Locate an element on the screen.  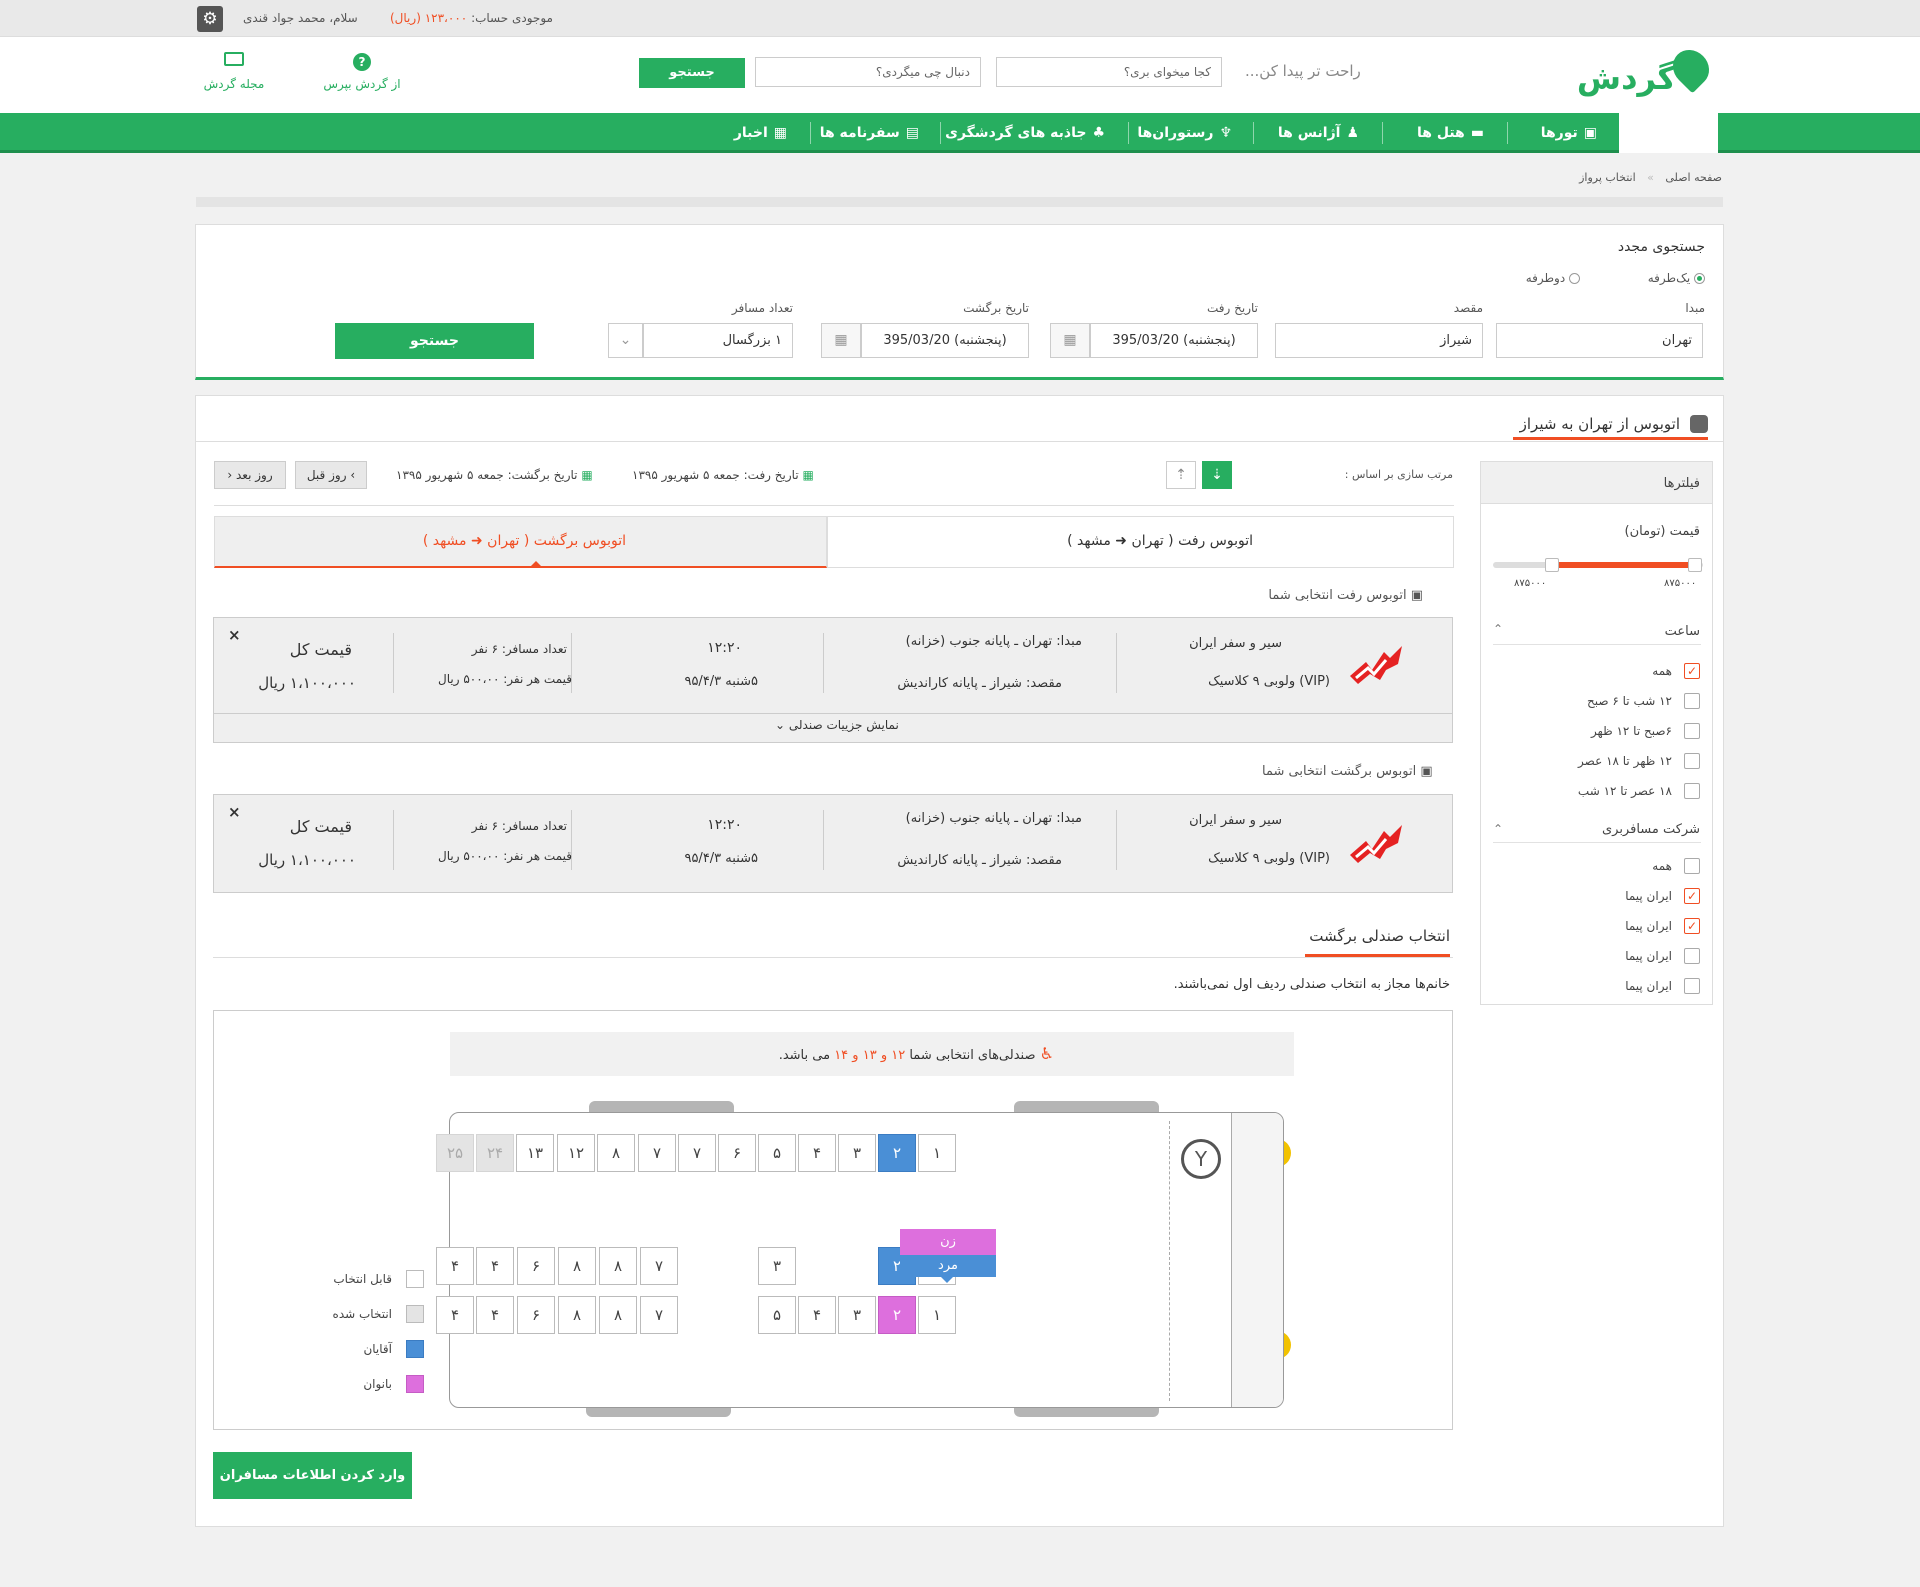
oneway-radio: یک‌طرفه is located at coordinates (1676, 278).